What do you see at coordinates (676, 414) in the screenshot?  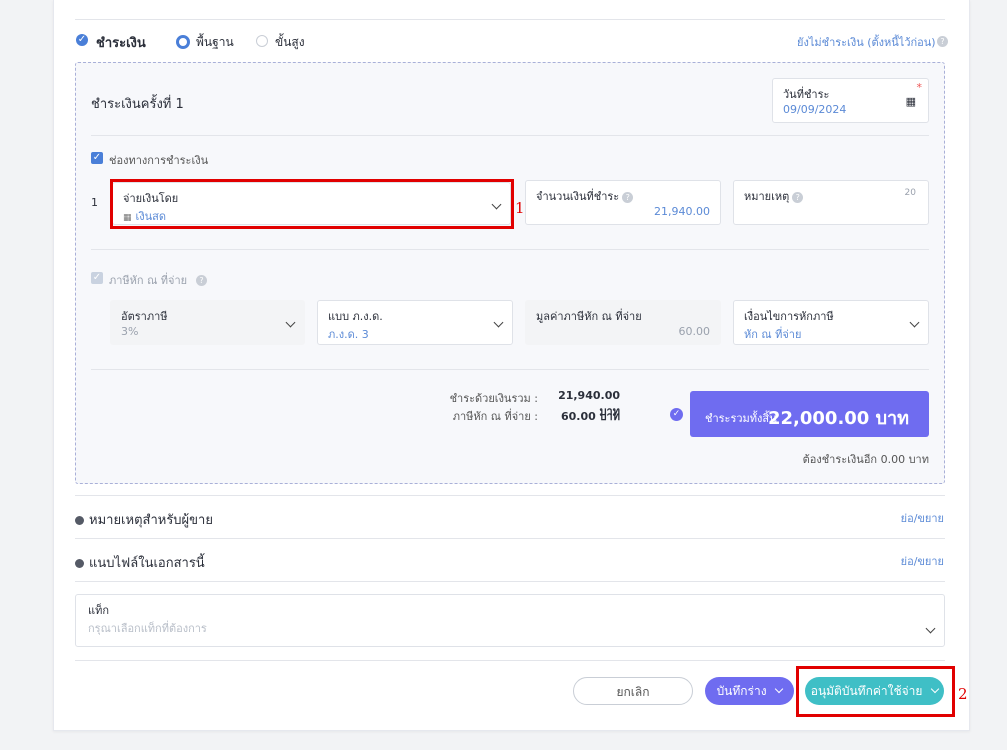 I see `check-circle-icon: ✓` at bounding box center [676, 414].